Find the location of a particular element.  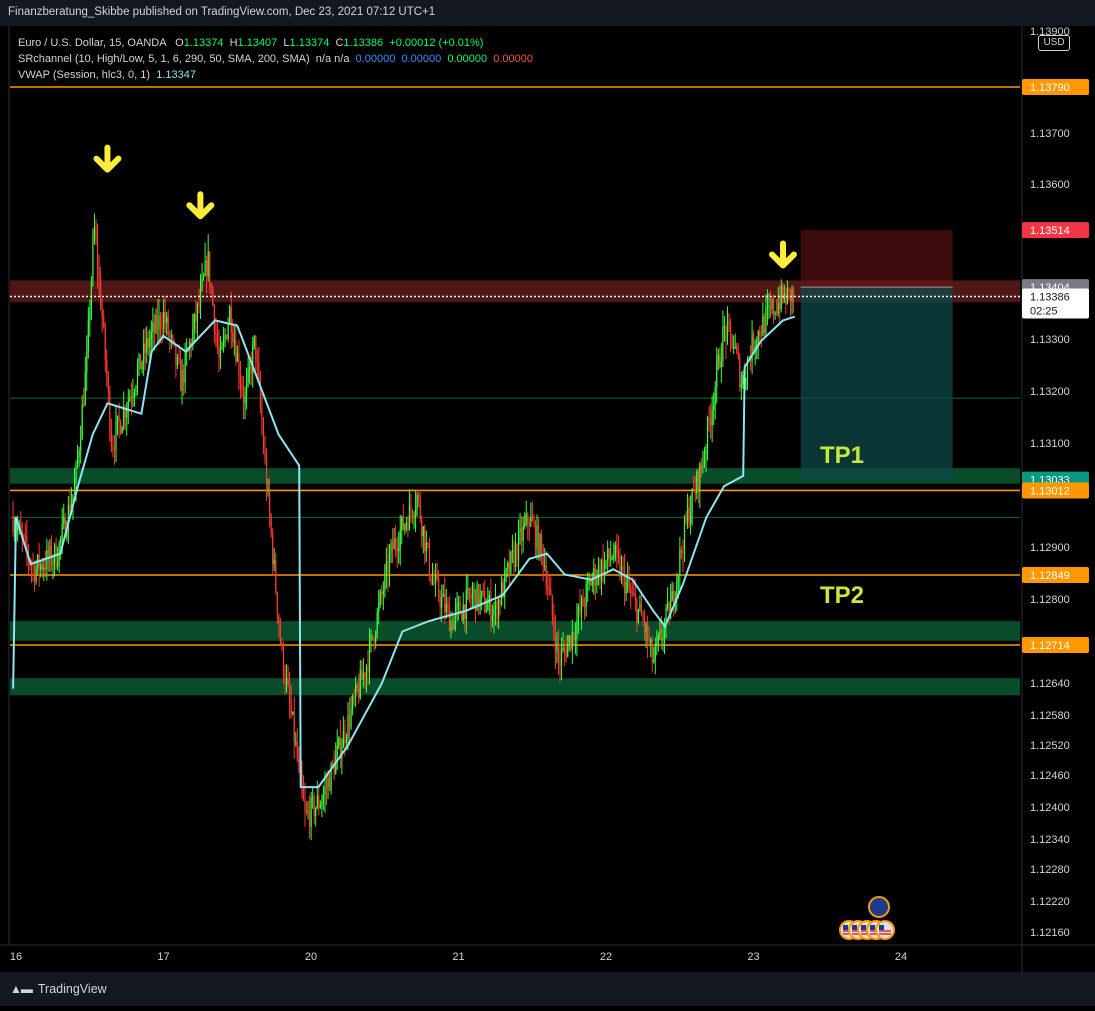

price-label-text: 1.13790 is located at coordinates (1050, 88).